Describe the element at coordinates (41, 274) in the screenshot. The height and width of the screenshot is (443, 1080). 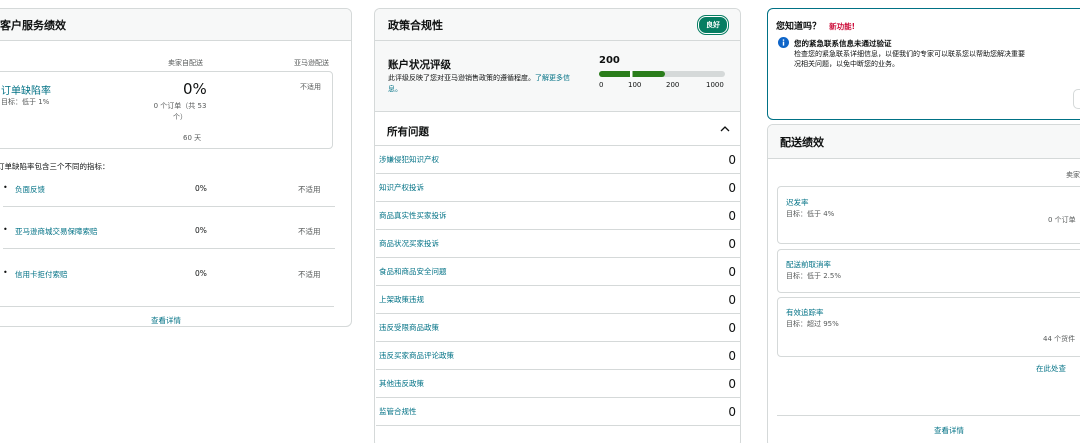
I see `chargeback-claims-link: 信用卡拒付索赔` at that location.